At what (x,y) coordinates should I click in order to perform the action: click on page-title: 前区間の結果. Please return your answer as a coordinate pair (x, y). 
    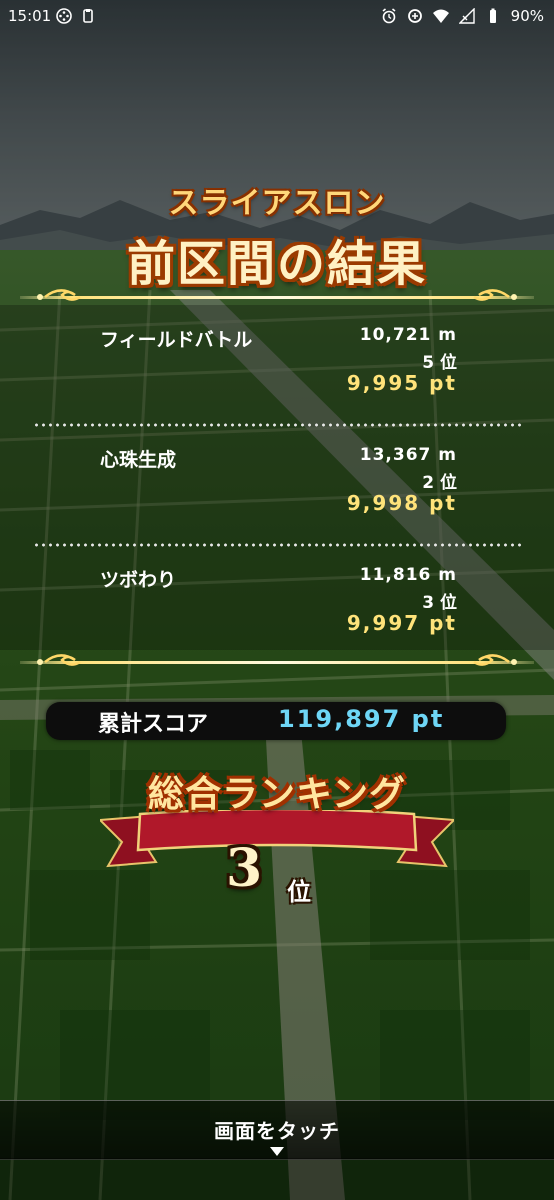
    Looking at the image, I should click on (276, 264).